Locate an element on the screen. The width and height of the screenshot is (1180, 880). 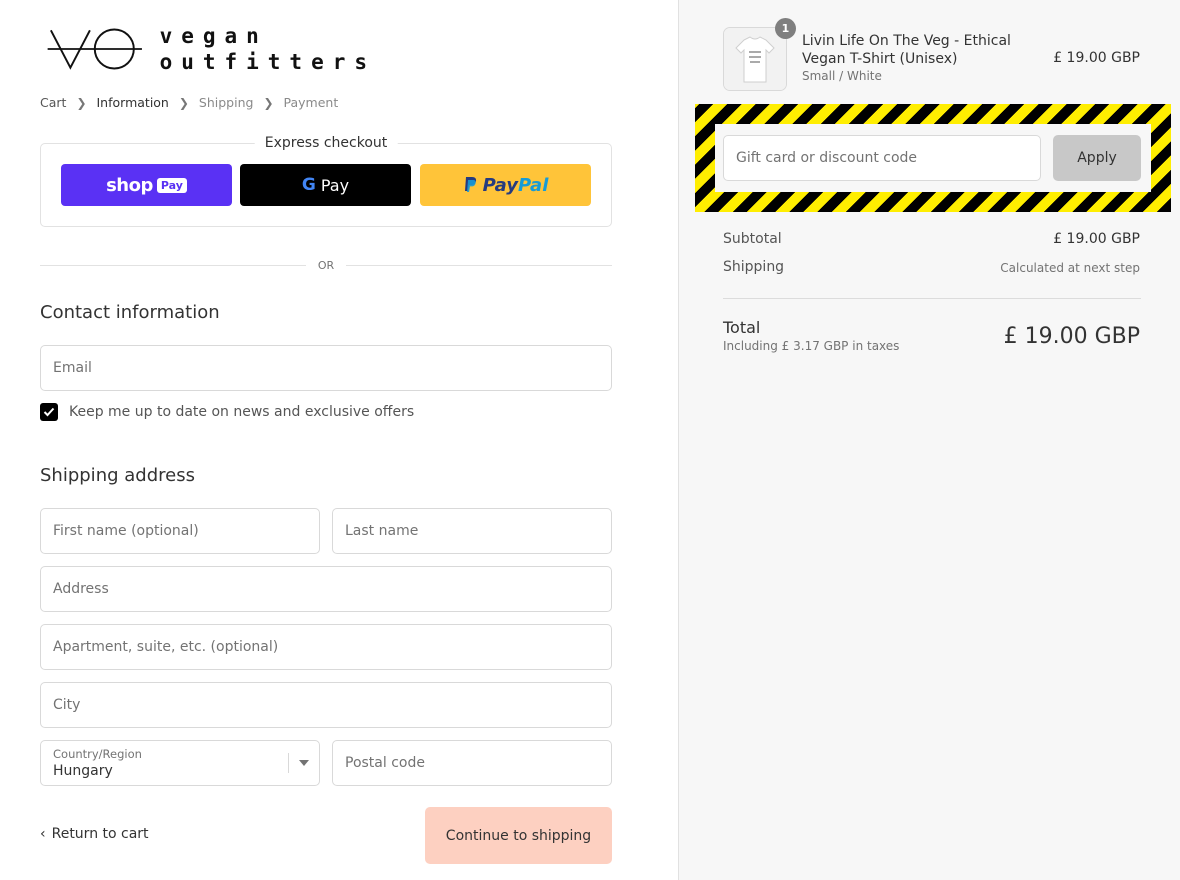
breadcrumb-cart: Cart is located at coordinates (53, 102).